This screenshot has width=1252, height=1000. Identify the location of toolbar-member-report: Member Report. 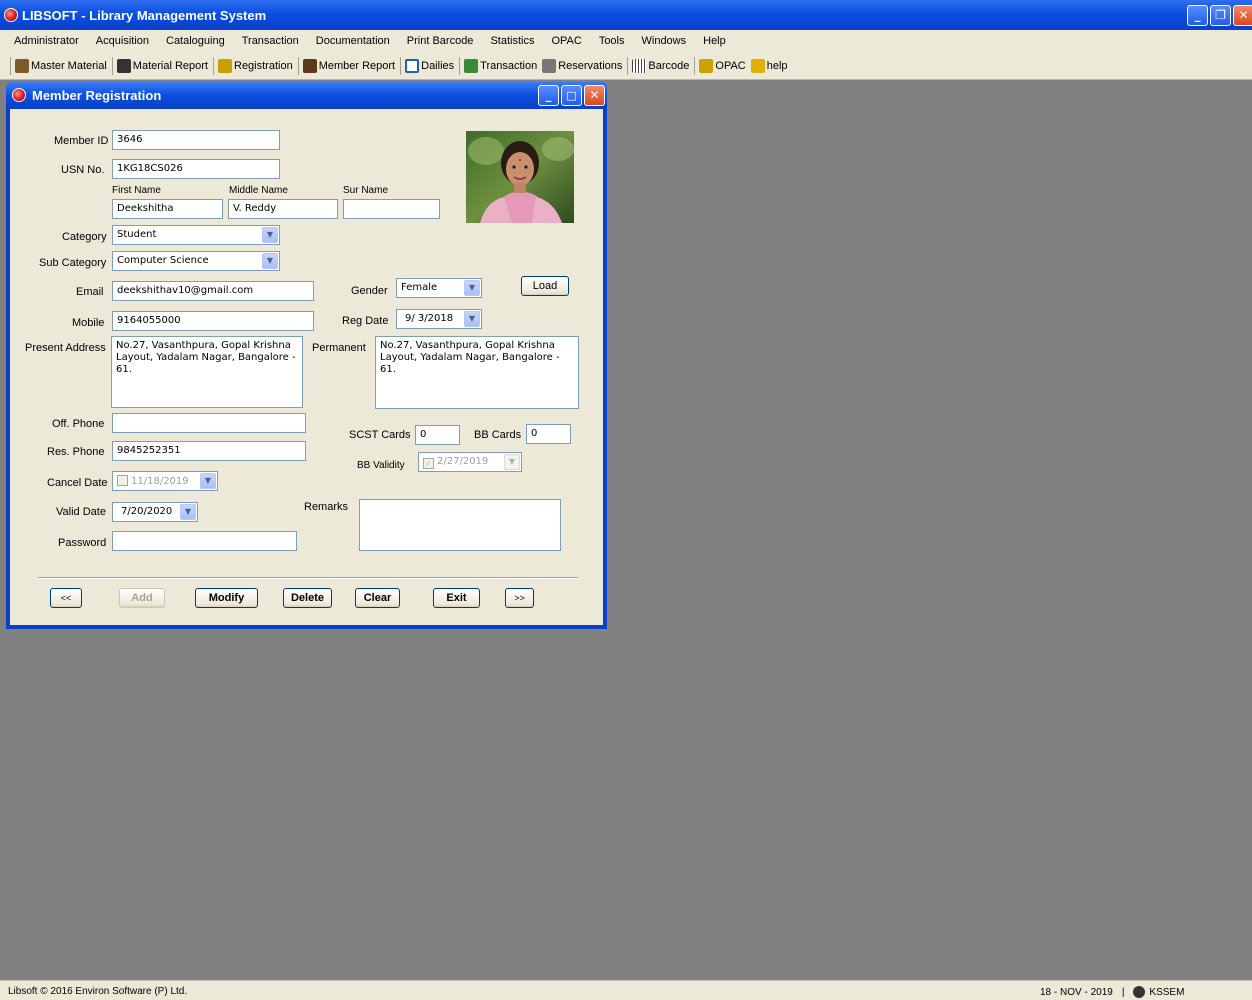
(348, 65).